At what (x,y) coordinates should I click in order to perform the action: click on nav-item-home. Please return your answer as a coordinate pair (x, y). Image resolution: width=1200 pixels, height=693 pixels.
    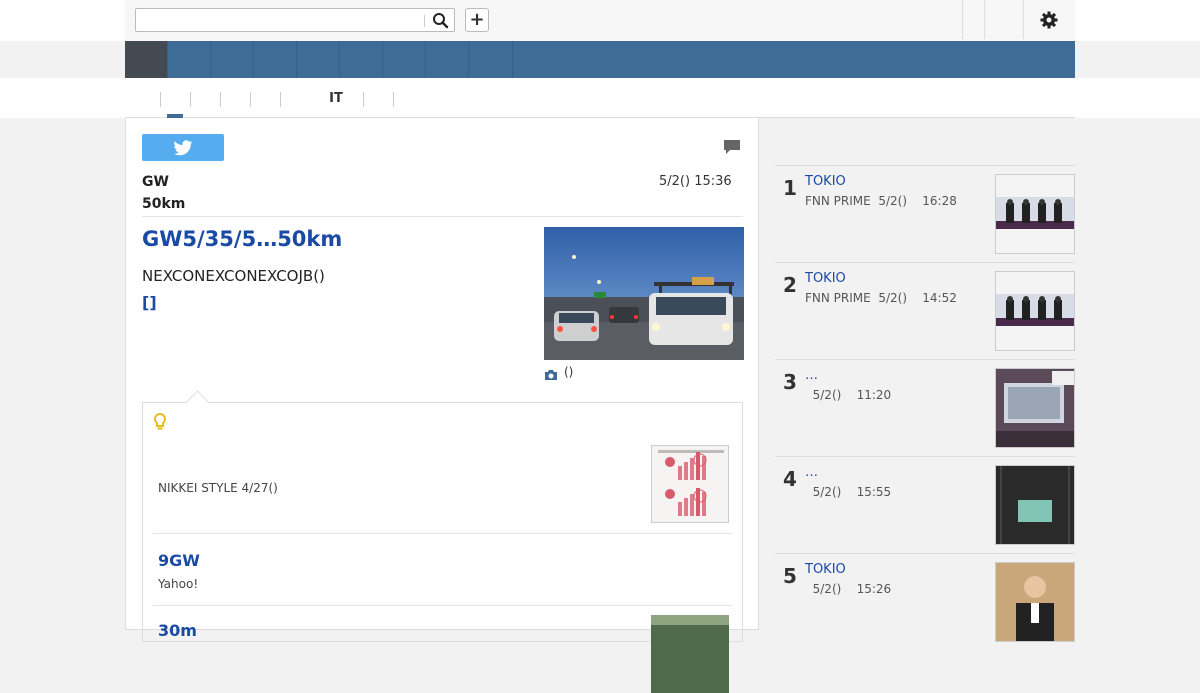
    Looking at the image, I should click on (146, 59).